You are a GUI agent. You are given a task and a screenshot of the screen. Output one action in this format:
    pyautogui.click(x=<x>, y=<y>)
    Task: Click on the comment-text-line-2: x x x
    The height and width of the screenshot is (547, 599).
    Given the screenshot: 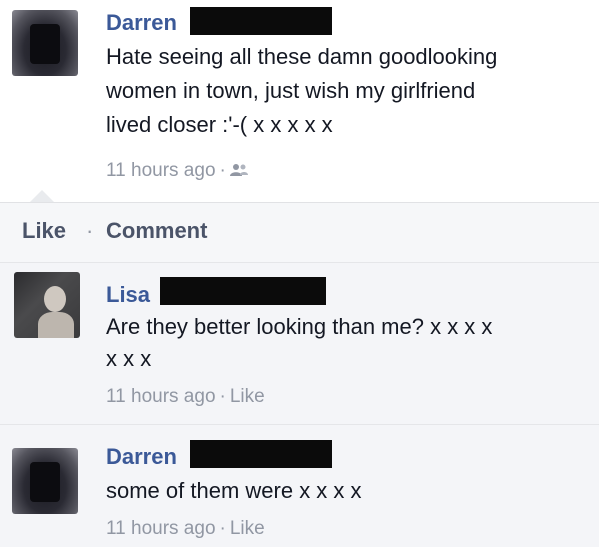 What is the action you would take?
    pyautogui.click(x=129, y=358)
    